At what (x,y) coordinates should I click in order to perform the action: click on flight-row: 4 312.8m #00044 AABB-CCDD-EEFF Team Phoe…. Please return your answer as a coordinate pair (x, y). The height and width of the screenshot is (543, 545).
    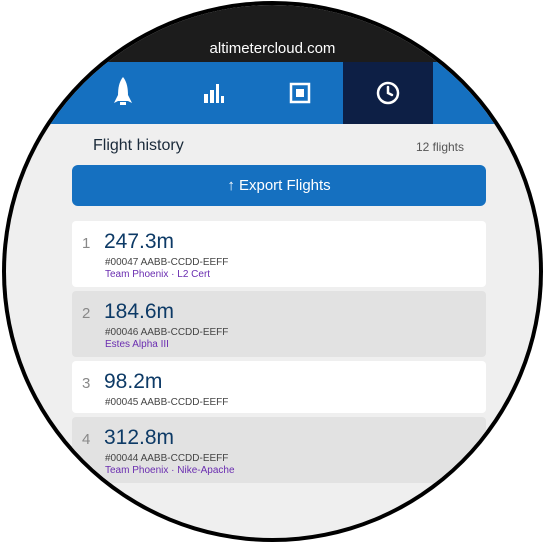
    Looking at the image, I should click on (279, 450).